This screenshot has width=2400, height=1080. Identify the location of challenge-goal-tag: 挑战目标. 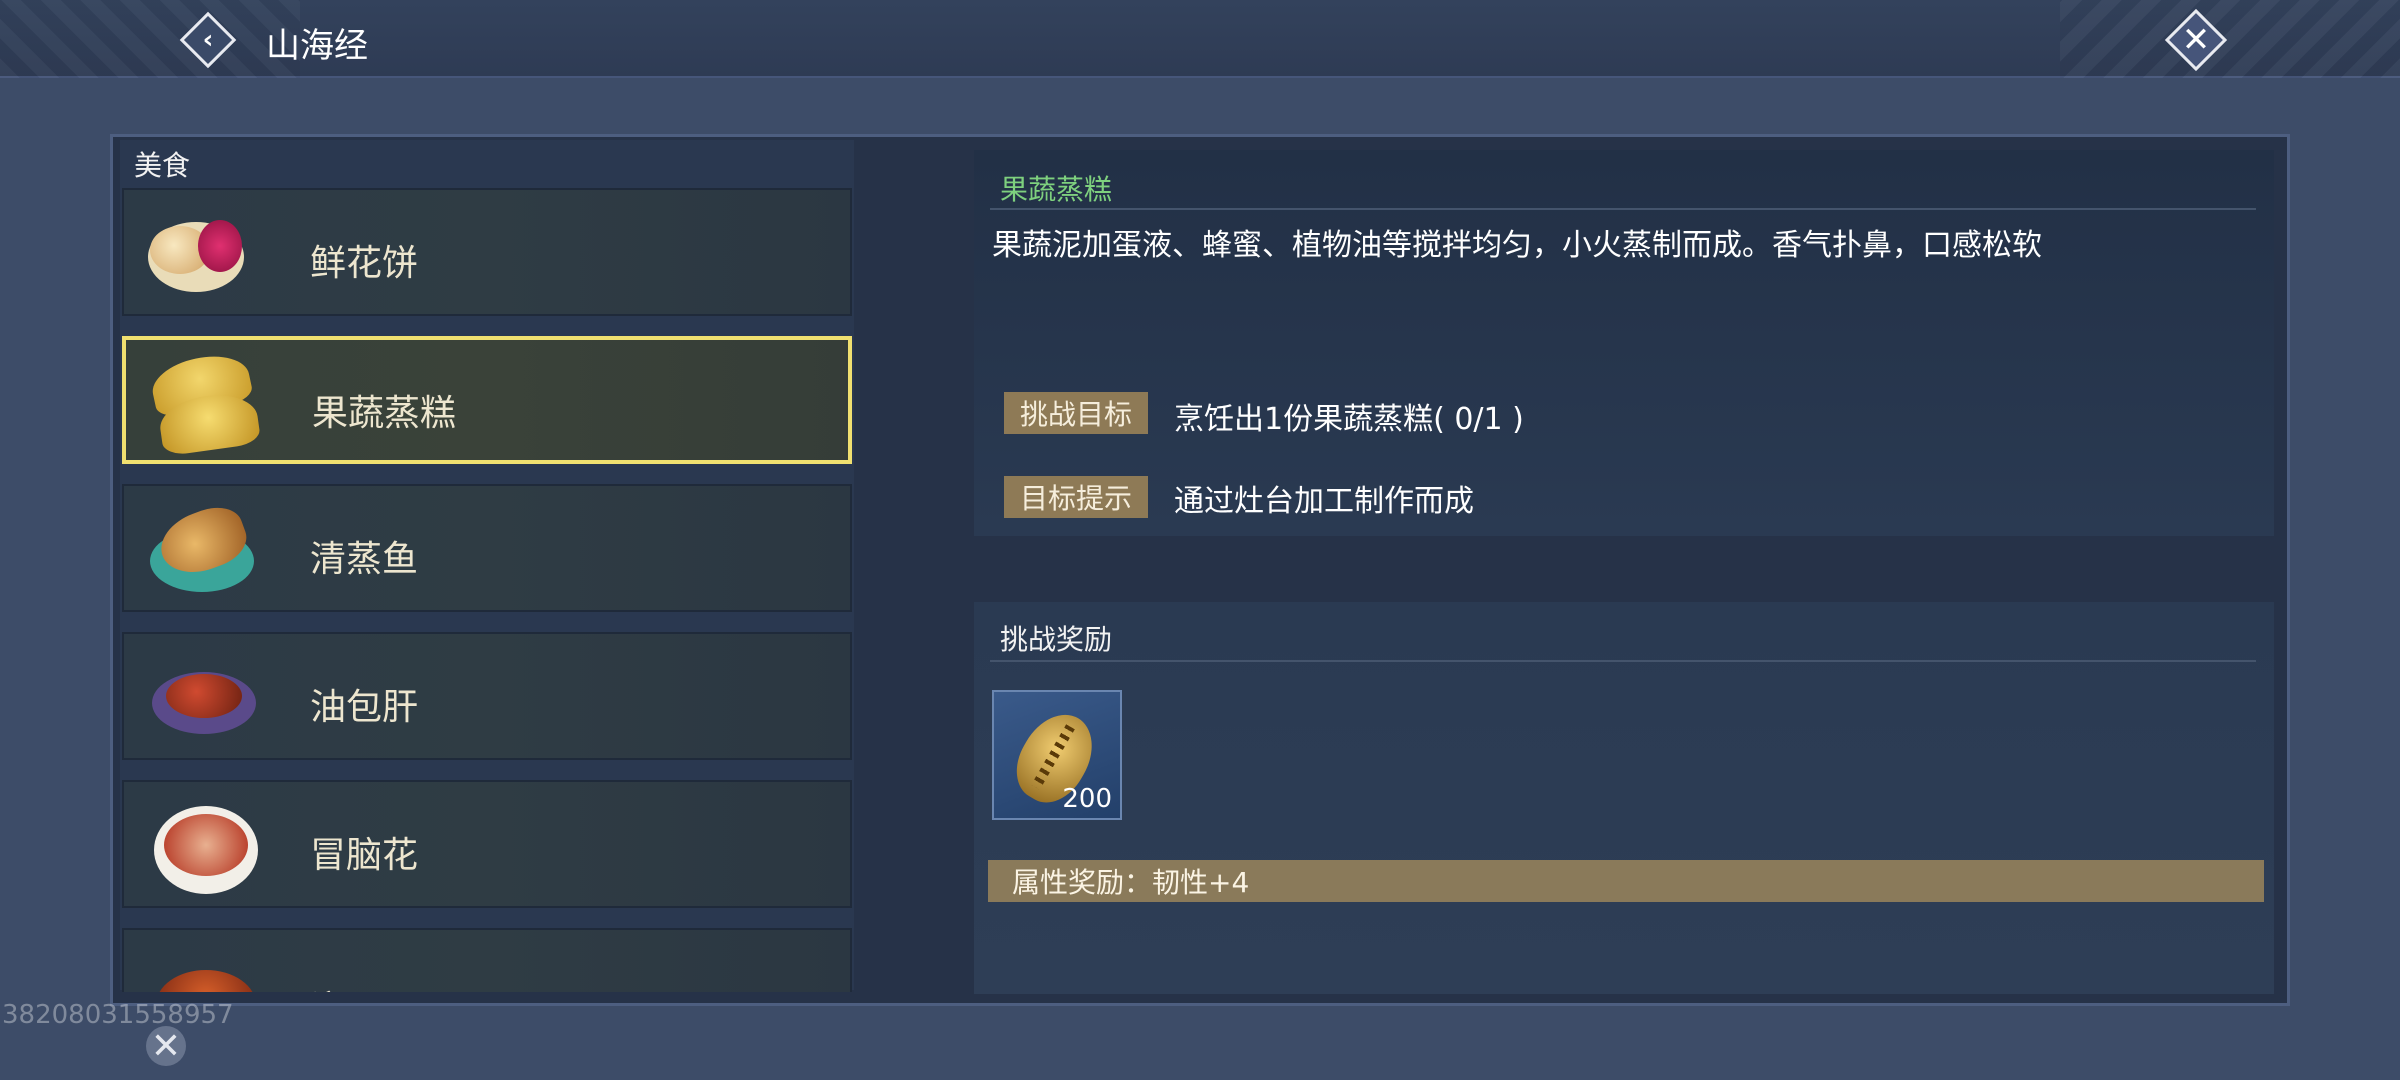
(1076, 413).